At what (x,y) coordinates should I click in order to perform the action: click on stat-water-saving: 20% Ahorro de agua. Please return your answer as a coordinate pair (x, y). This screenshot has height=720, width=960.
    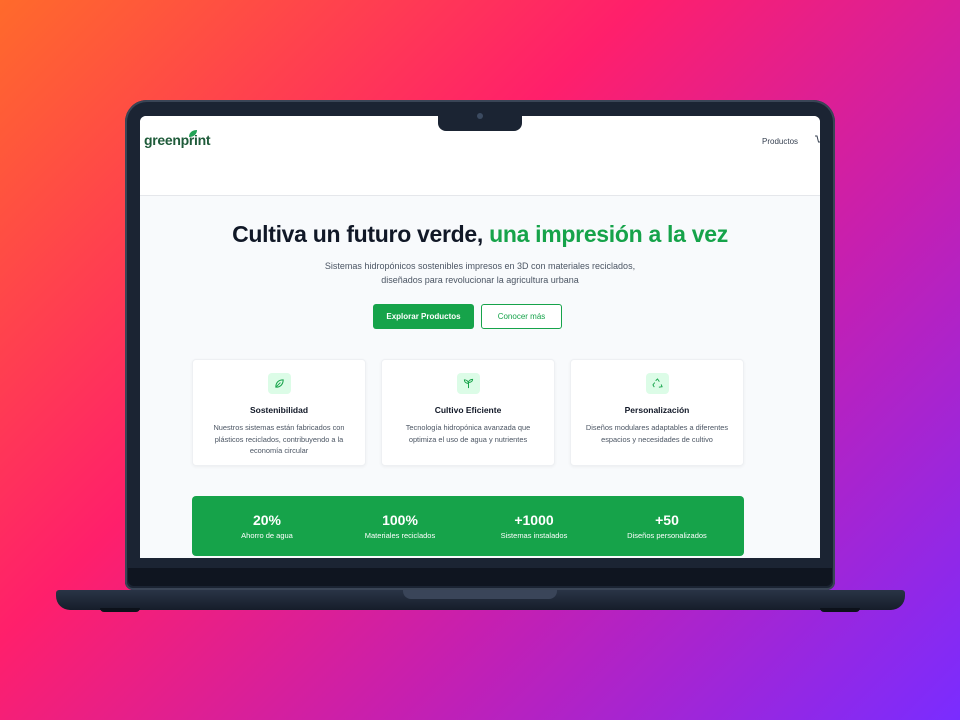
    Looking at the image, I should click on (267, 526).